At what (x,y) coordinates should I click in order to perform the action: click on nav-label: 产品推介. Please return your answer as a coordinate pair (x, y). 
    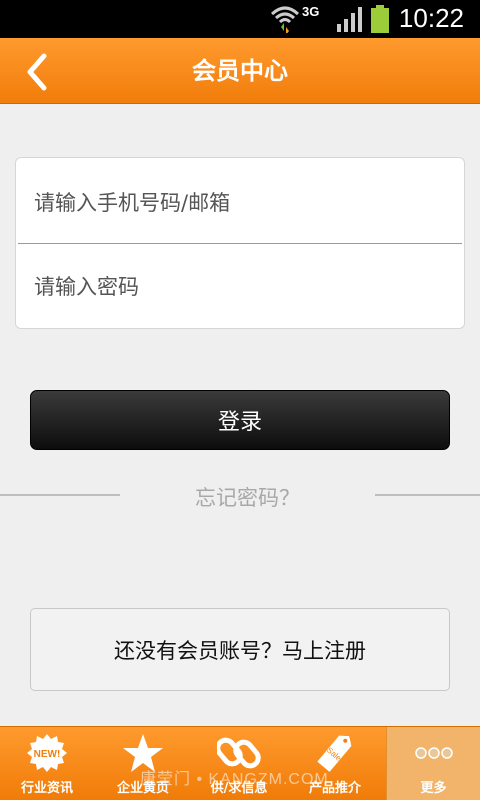
    Looking at the image, I should click on (334, 788).